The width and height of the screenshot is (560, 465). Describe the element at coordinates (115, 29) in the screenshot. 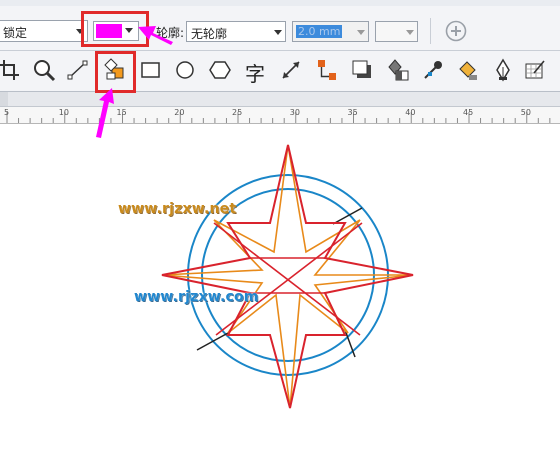

I see `fill-swatch-highlight` at that location.